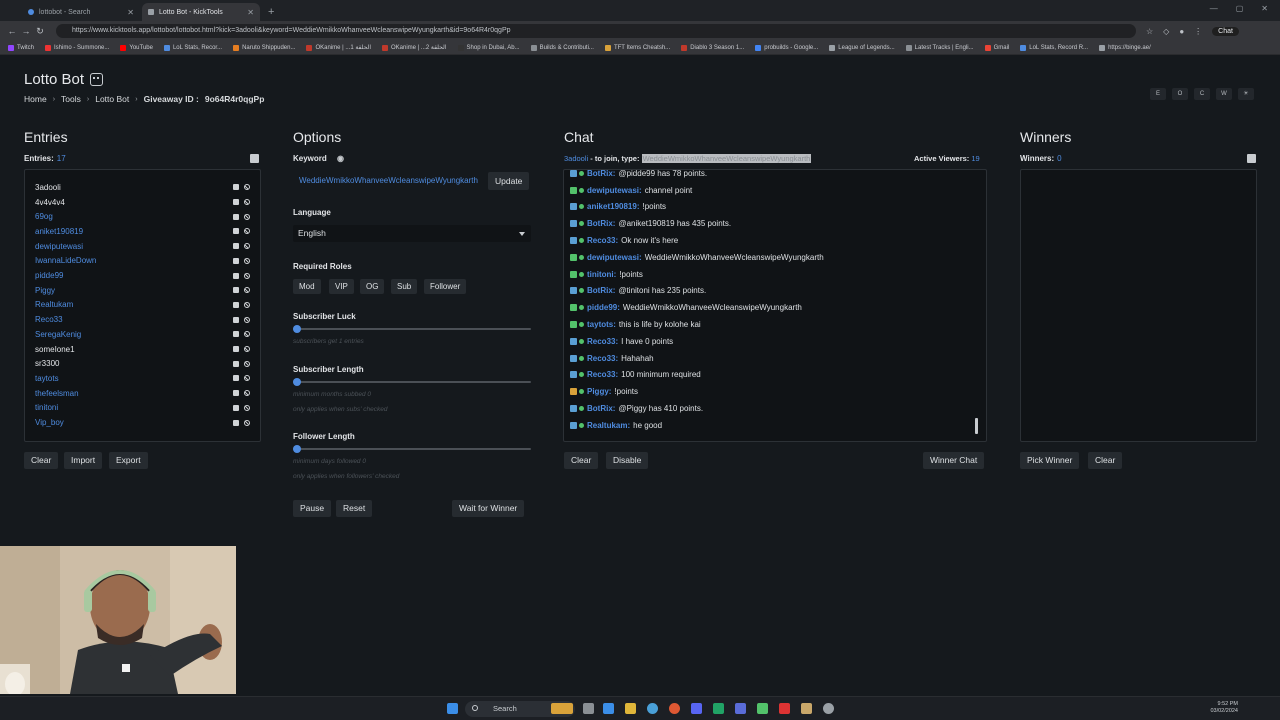 This screenshot has height=720, width=1280. I want to click on entry-name: 3adooli, so click(131, 187).